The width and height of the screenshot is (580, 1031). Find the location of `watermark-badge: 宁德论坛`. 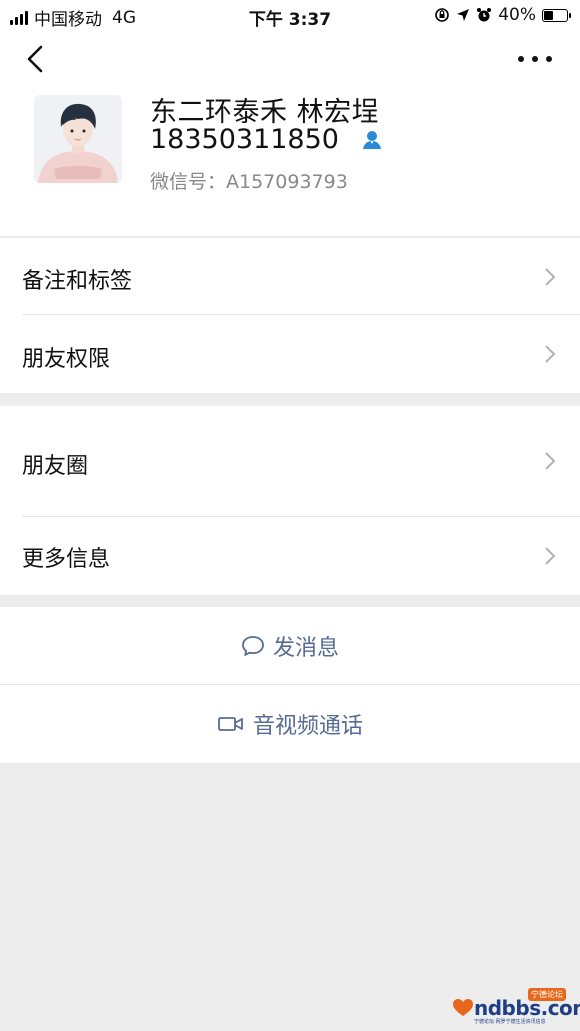

watermark-badge: 宁德论坛 is located at coordinates (547, 994).